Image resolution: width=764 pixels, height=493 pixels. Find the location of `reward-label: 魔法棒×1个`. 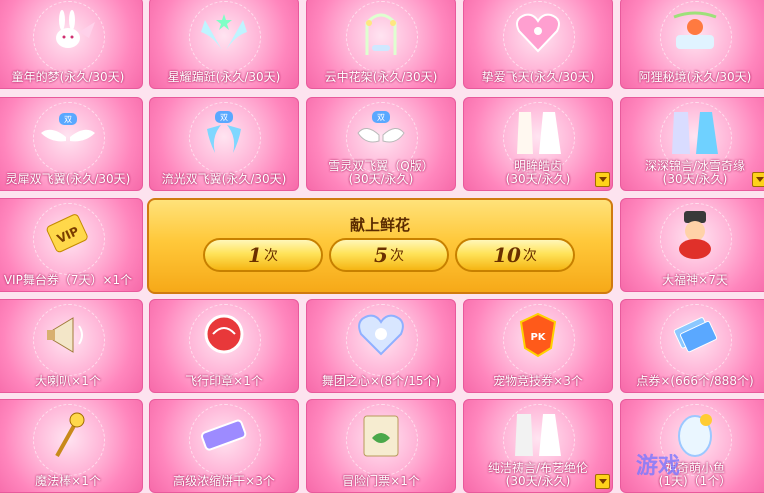

reward-label: 魔法棒×1个 is located at coordinates (68, 481).